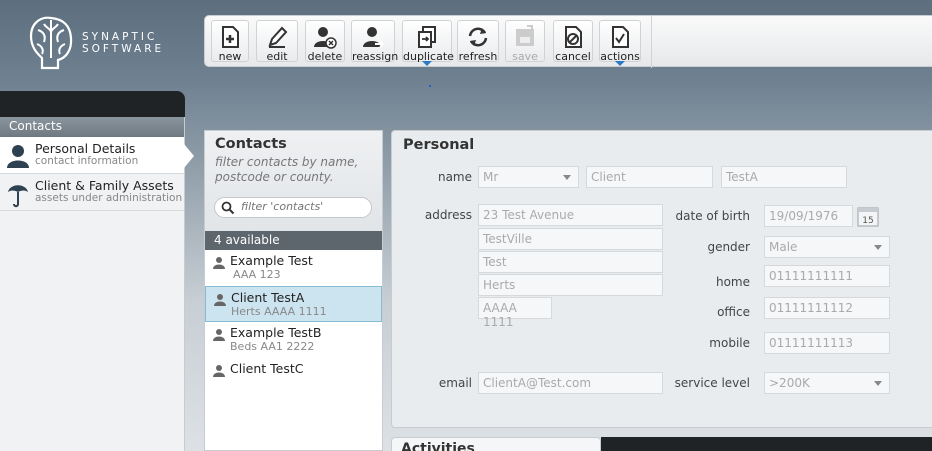 This screenshot has width=932, height=451. I want to click on mobile-phone-label: mobile, so click(729, 343).